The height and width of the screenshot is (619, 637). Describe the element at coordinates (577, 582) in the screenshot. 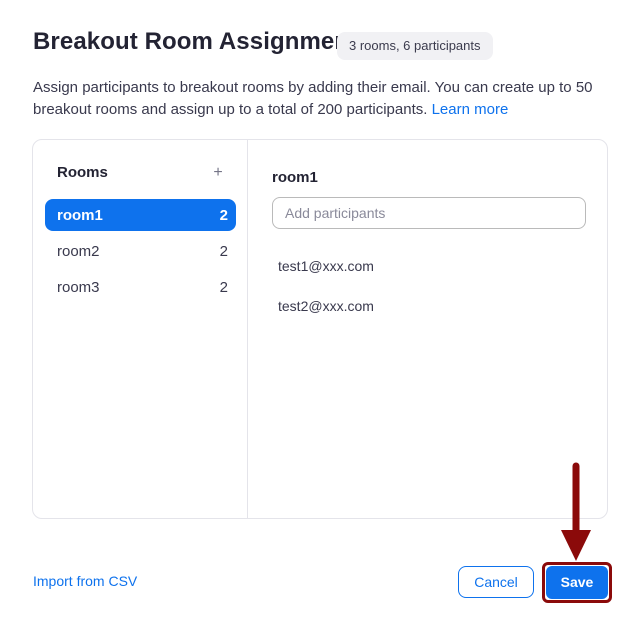

I see `save-button: Save` at that location.